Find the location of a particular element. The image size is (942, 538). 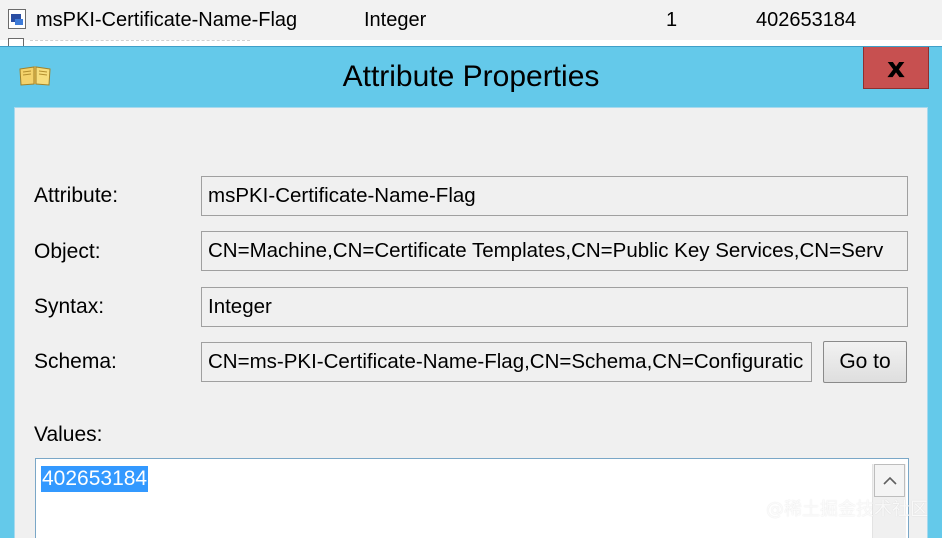

values-label: Values: is located at coordinates (68, 434).